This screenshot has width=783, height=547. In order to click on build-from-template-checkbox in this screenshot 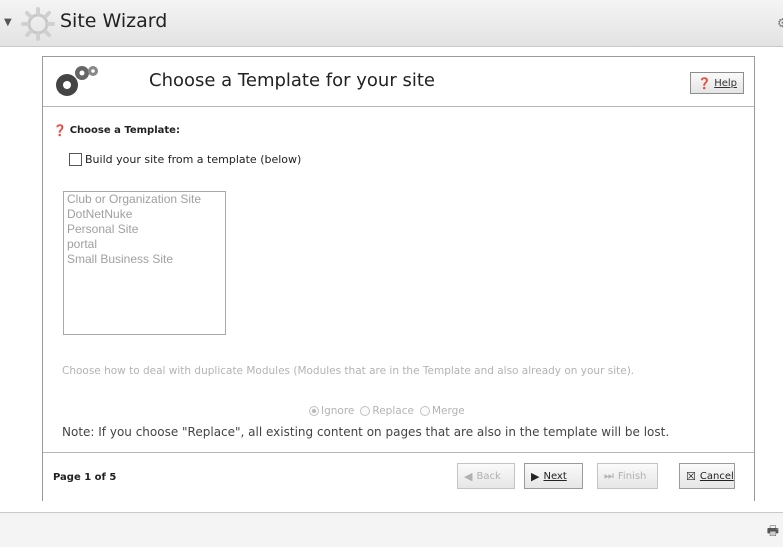, I will do `click(75, 159)`.